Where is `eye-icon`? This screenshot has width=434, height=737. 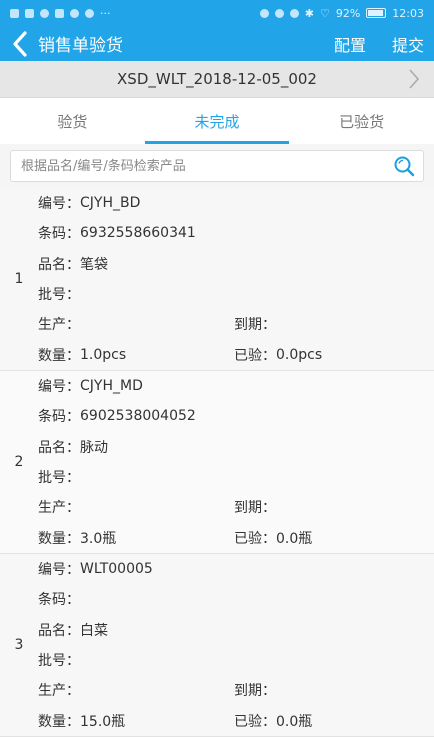 eye-icon is located at coordinates (279, 13).